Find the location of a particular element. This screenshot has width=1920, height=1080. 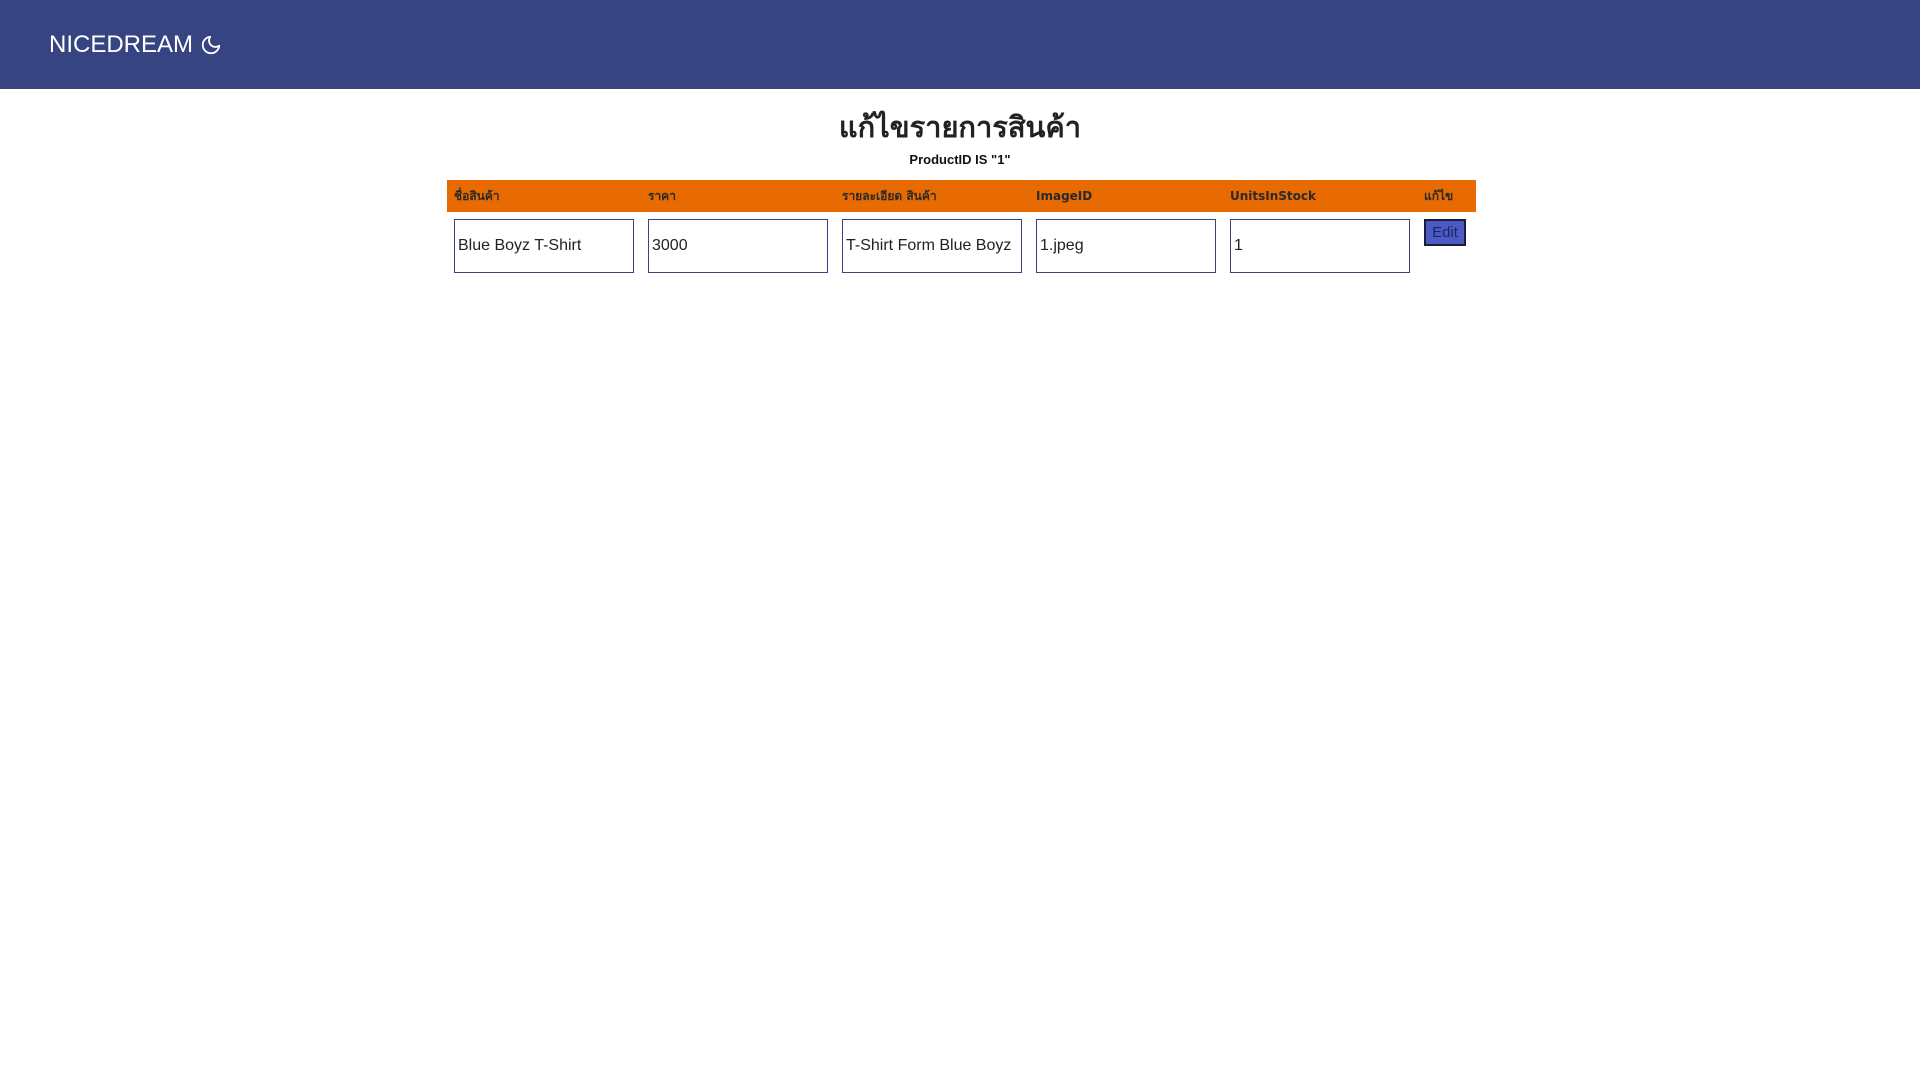

header-edit: แก้ไข is located at coordinates (1446, 196).